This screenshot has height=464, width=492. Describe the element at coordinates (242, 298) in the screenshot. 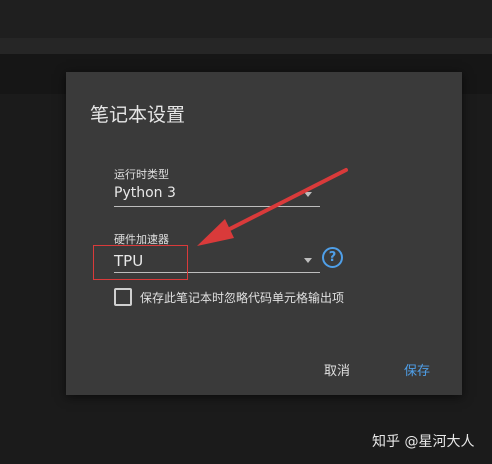

I see `omit-output-label: 保存此笔记本时忽略代码单元格输出项` at that location.